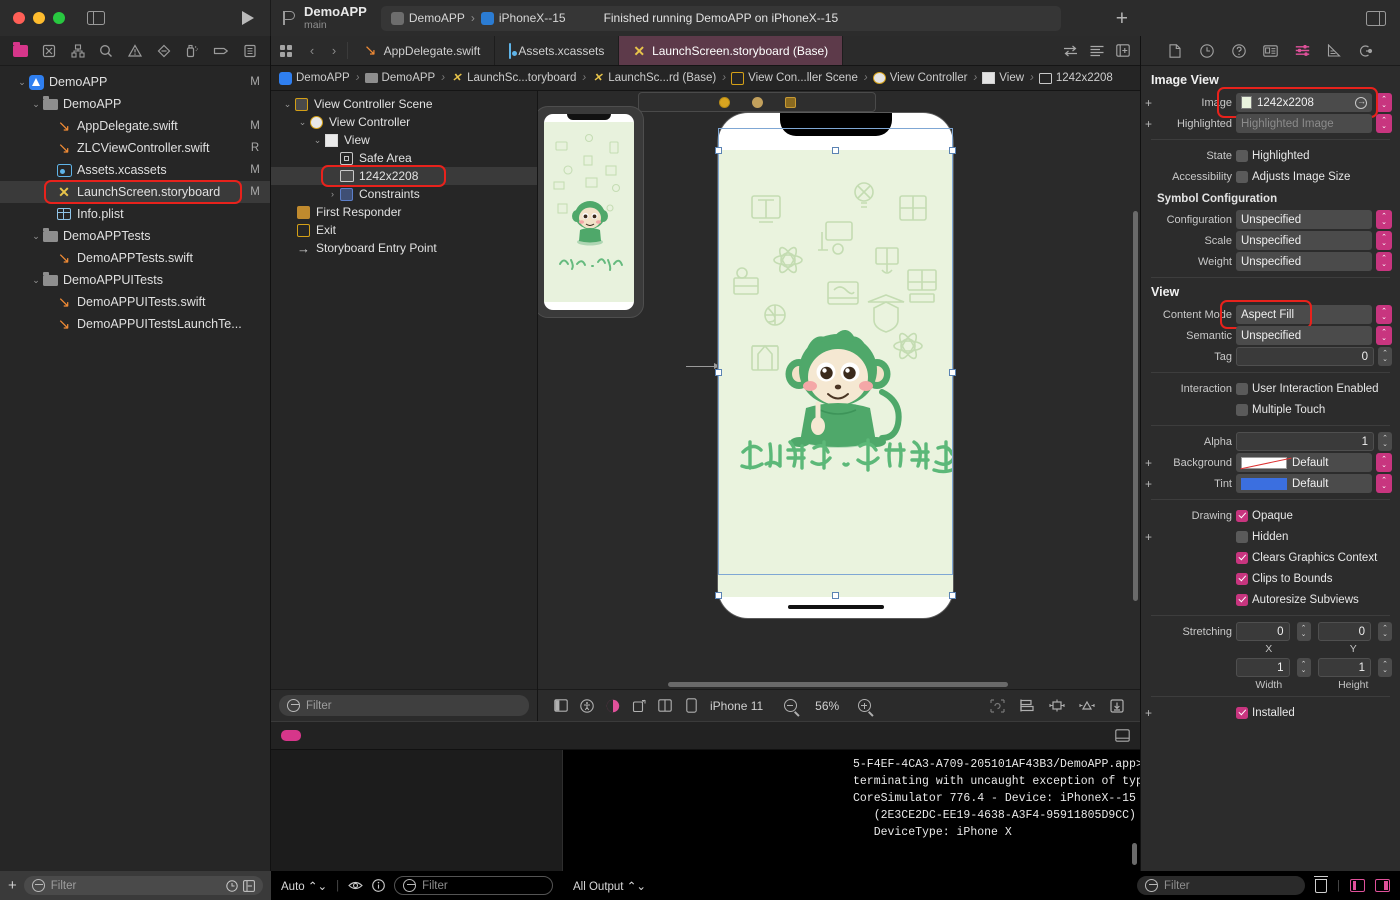  What do you see at coordinates (952, 150) in the screenshot?
I see `resize-handle-tr` at bounding box center [952, 150].